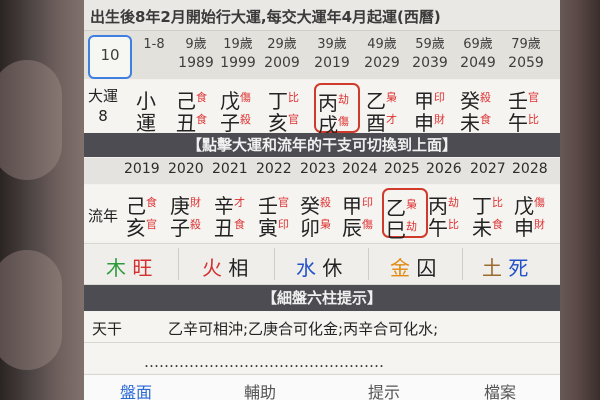 The width and height of the screenshot is (600, 400). Describe the element at coordinates (382, 63) in the screenshot. I see `age-year: 2029` at that location.